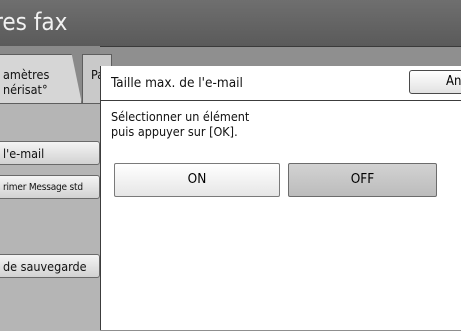 The image size is (461, 331). Describe the element at coordinates (281, 83) in the screenshot. I see `dialog-header: Taille max. de l'e-mail Annuler` at that location.